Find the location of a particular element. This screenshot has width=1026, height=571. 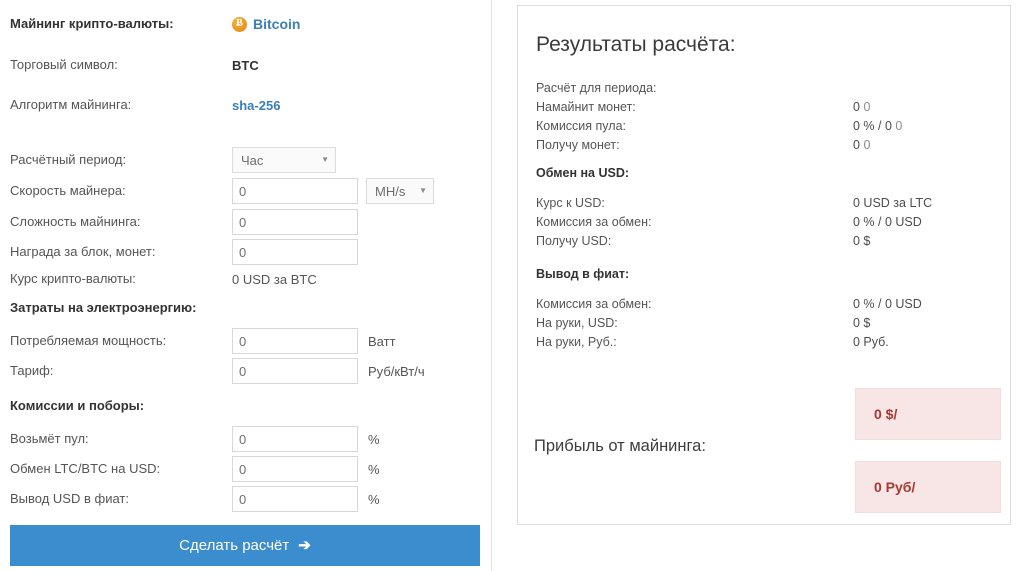

result-mined-label: Намайнит монет: is located at coordinates (586, 106).